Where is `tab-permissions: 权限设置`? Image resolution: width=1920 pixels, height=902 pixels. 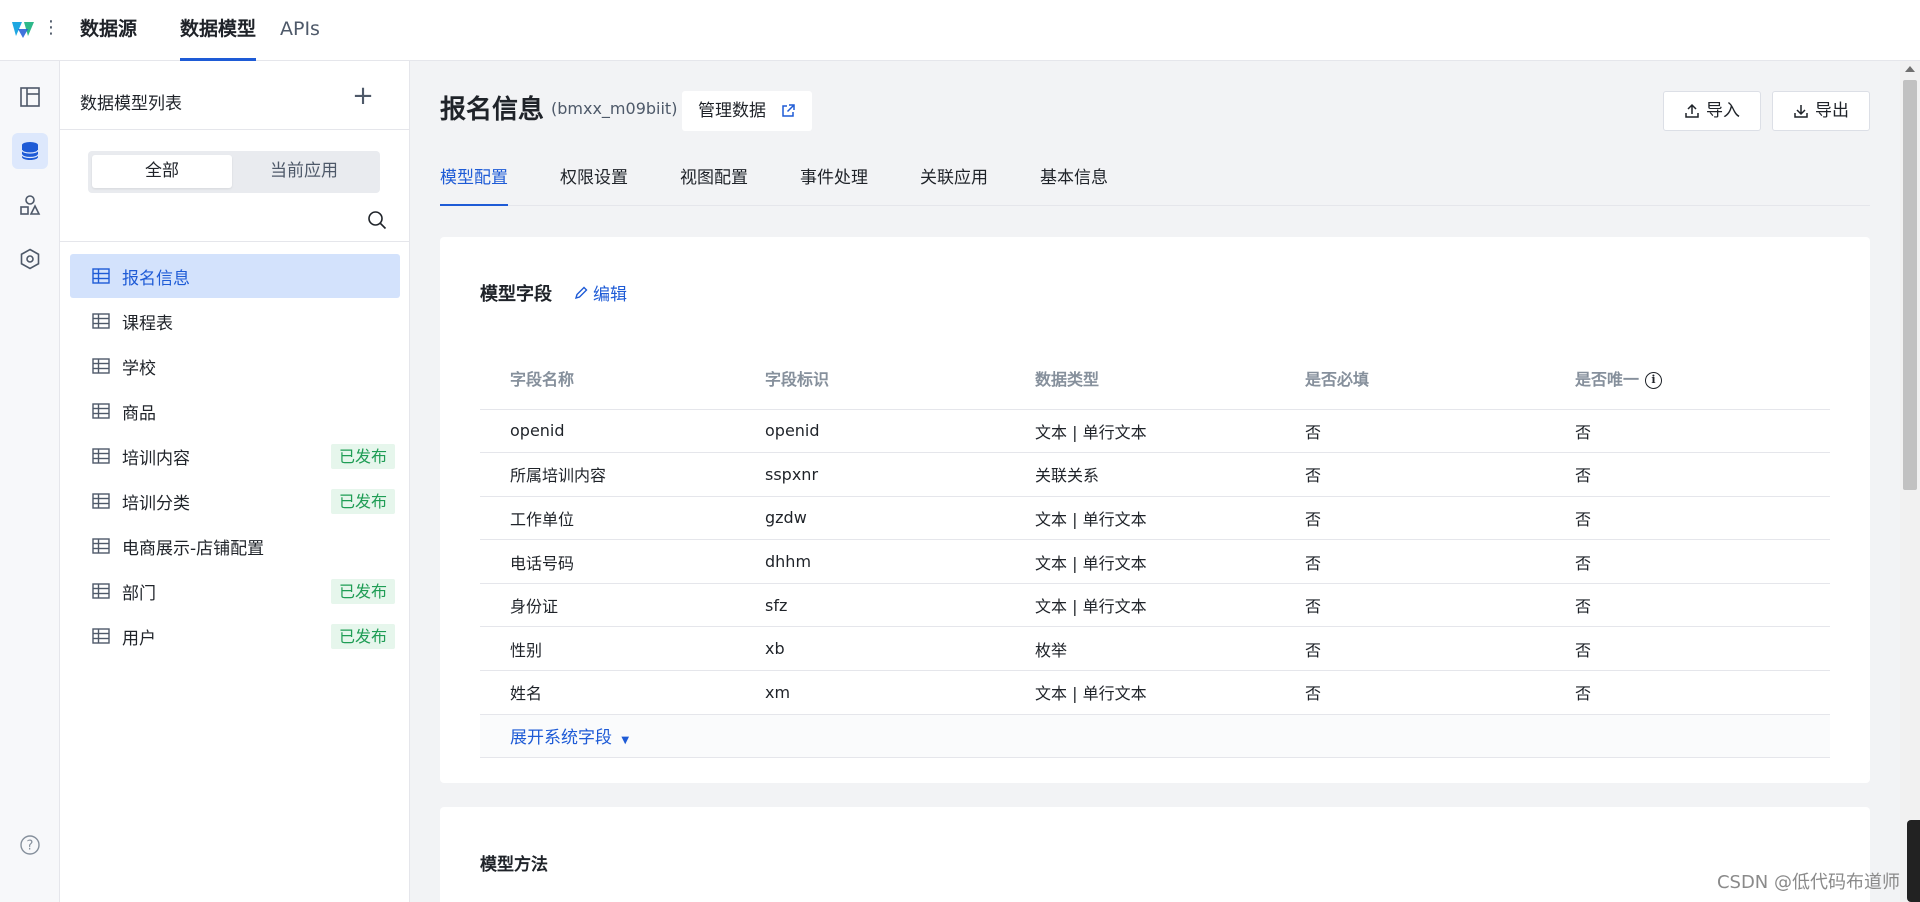 tab-permissions: 权限设置 is located at coordinates (594, 178).